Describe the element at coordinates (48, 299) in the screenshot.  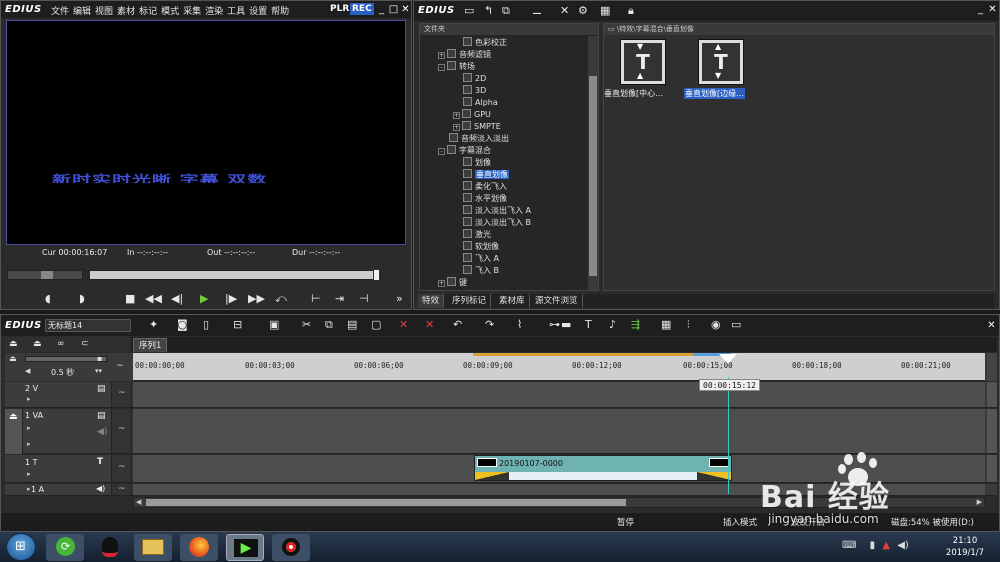
I see `set-in-icon: ◖` at that location.